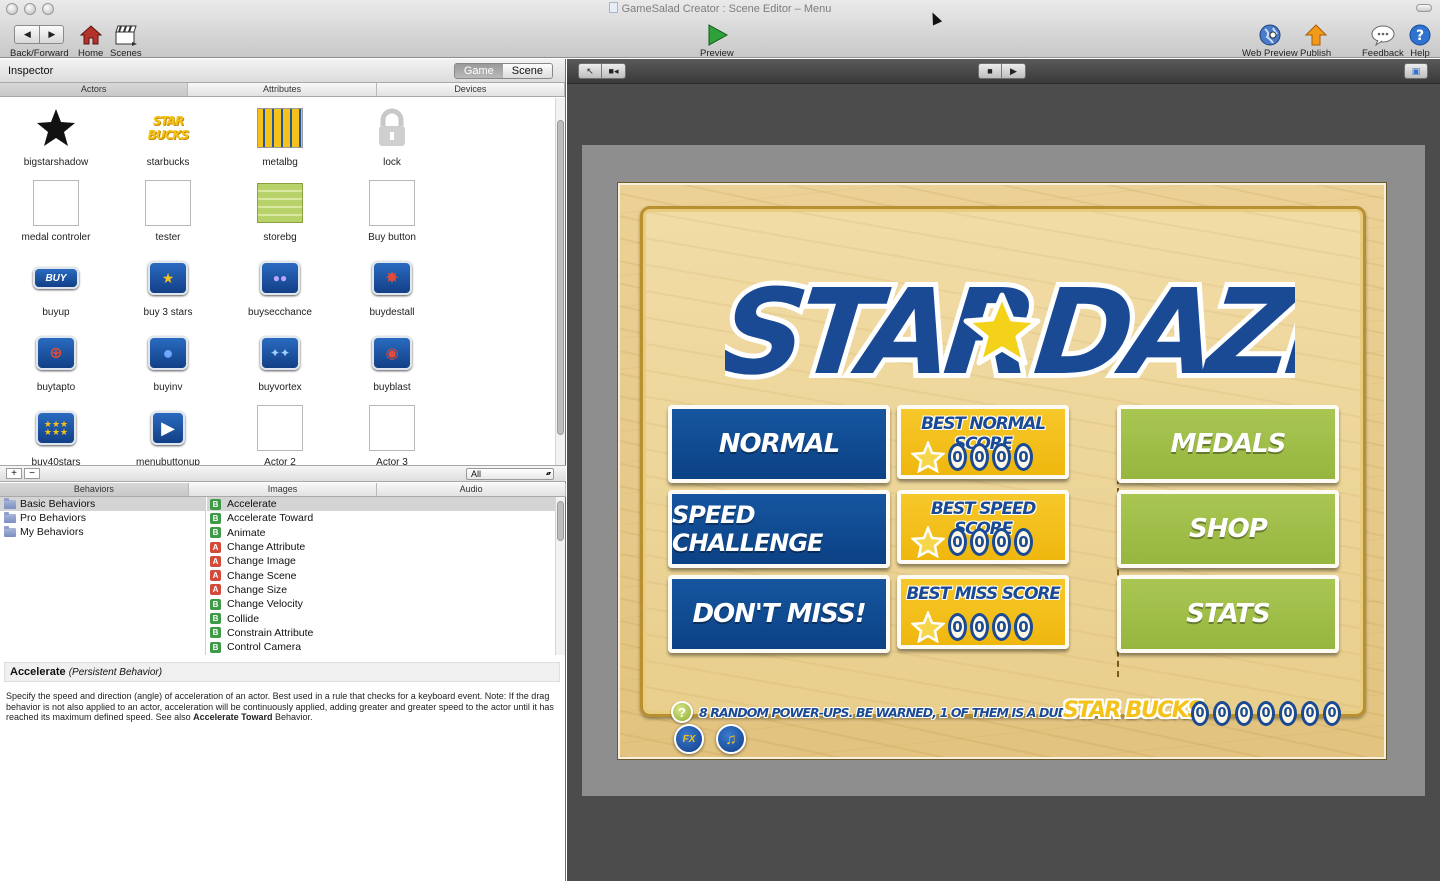  I want to click on web-preview-button: Web Preview, so click(1270, 40).